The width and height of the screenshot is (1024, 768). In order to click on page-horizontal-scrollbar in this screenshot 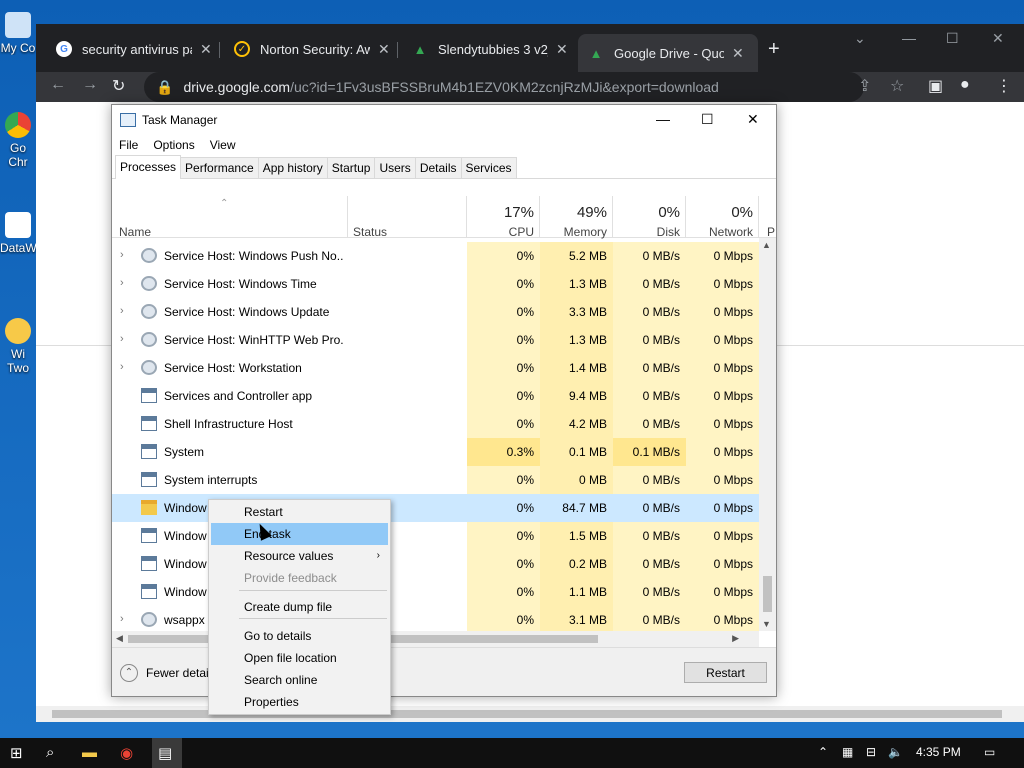, I will do `click(530, 714)`.